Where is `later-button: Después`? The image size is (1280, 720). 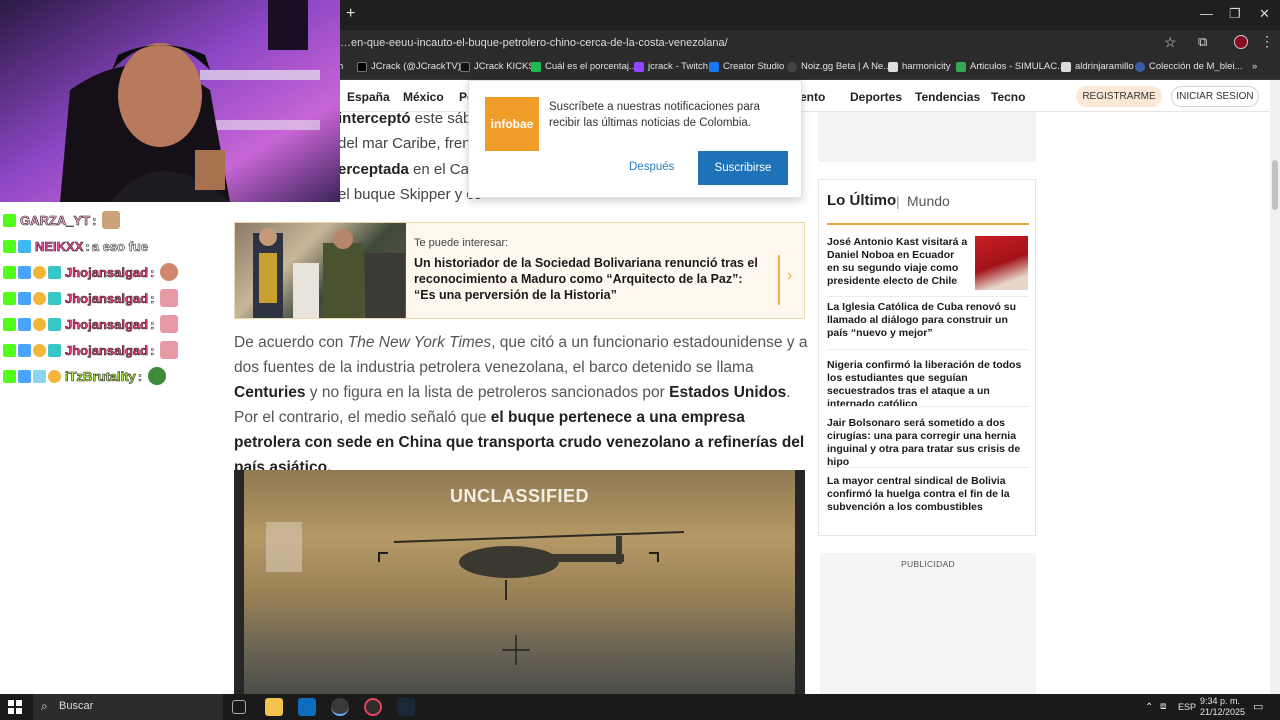 later-button: Después is located at coordinates (651, 167).